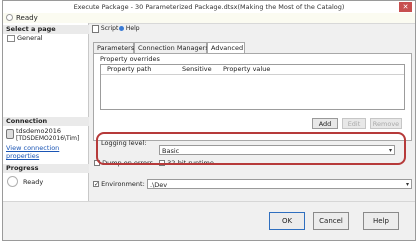 The image size is (419, 243). What do you see at coordinates (407, 184) in the screenshot?
I see `chevron-down-icon: ▾` at bounding box center [407, 184].